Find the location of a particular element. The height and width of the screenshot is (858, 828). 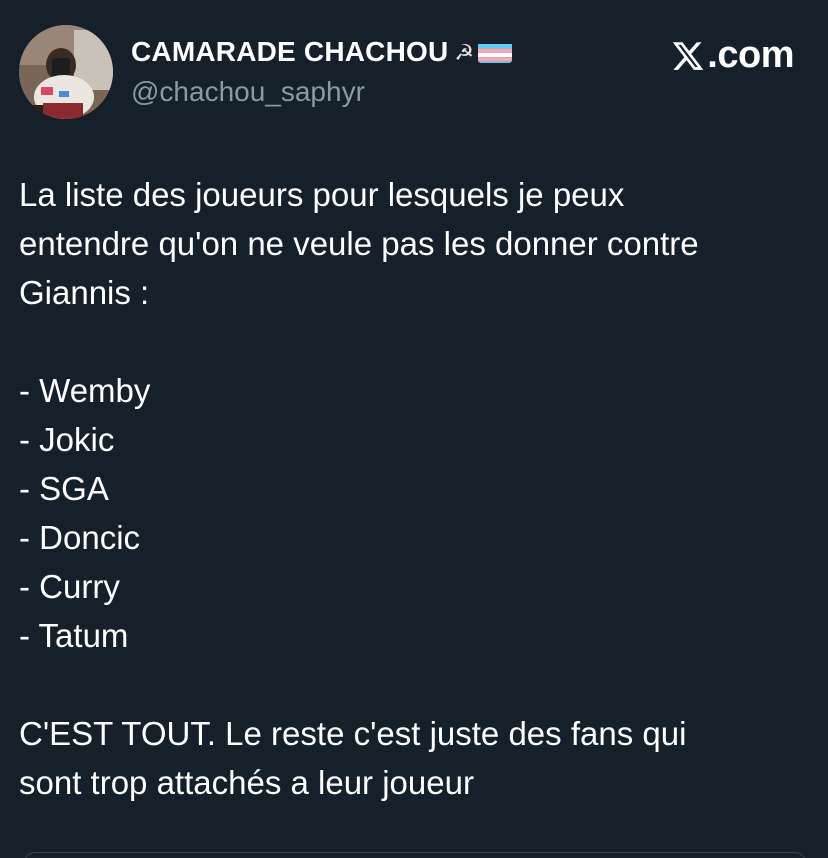

player-list-item: - Jokic is located at coordinates (67, 439).